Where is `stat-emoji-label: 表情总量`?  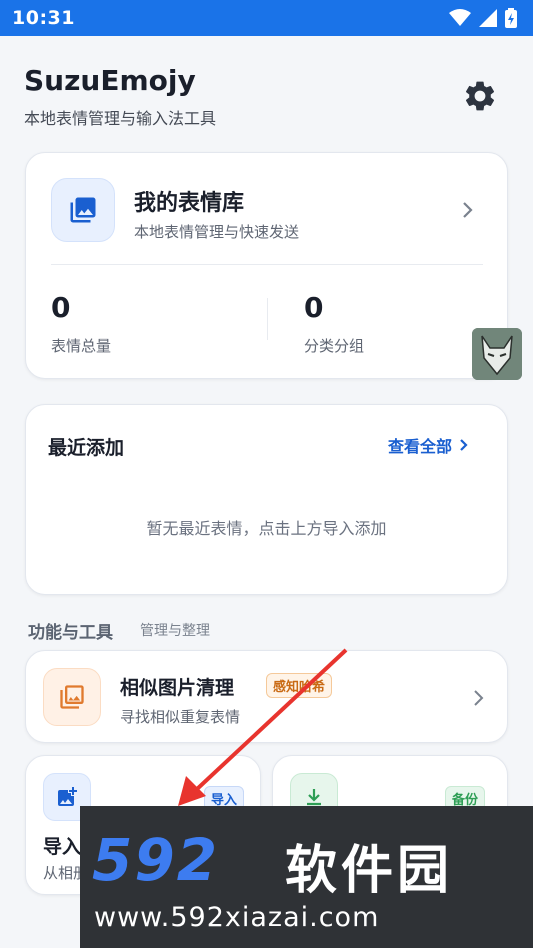 stat-emoji-label: 表情总量 is located at coordinates (81, 346).